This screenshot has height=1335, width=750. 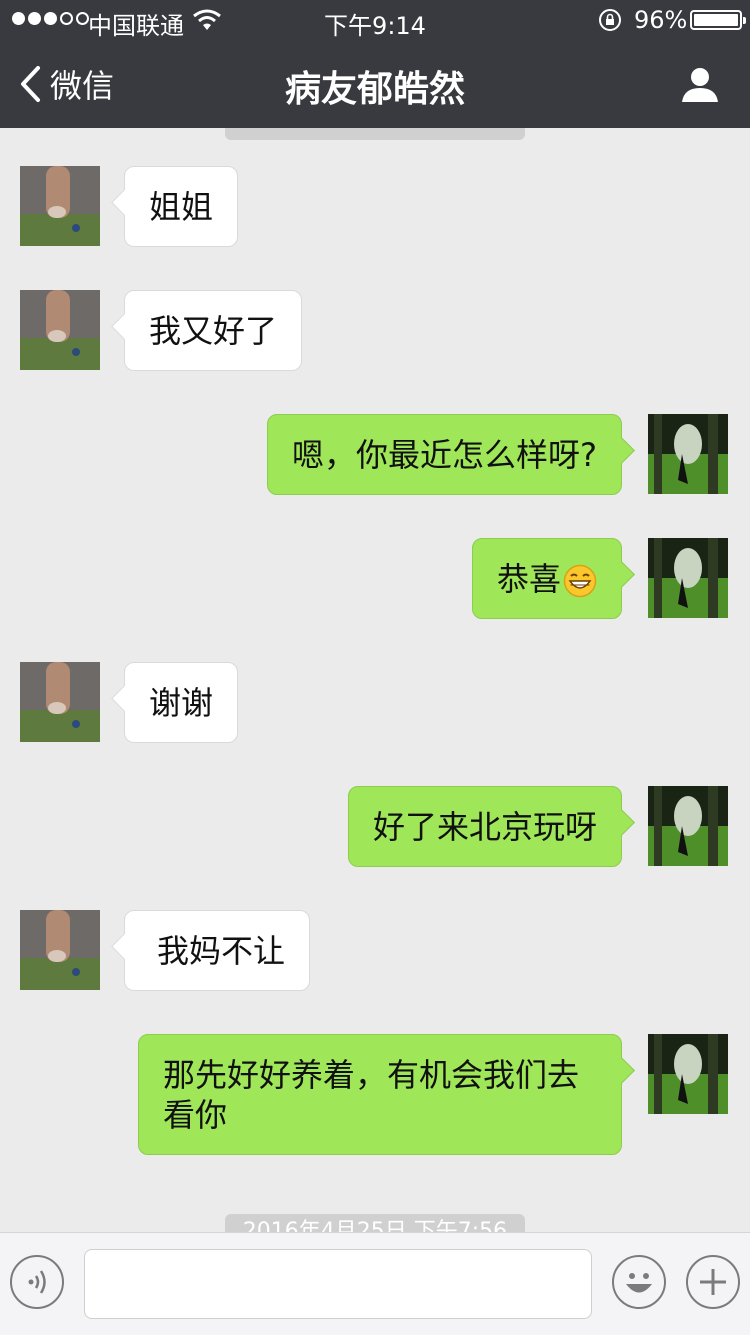 I want to click on battery-icon, so click(x=718, y=20).